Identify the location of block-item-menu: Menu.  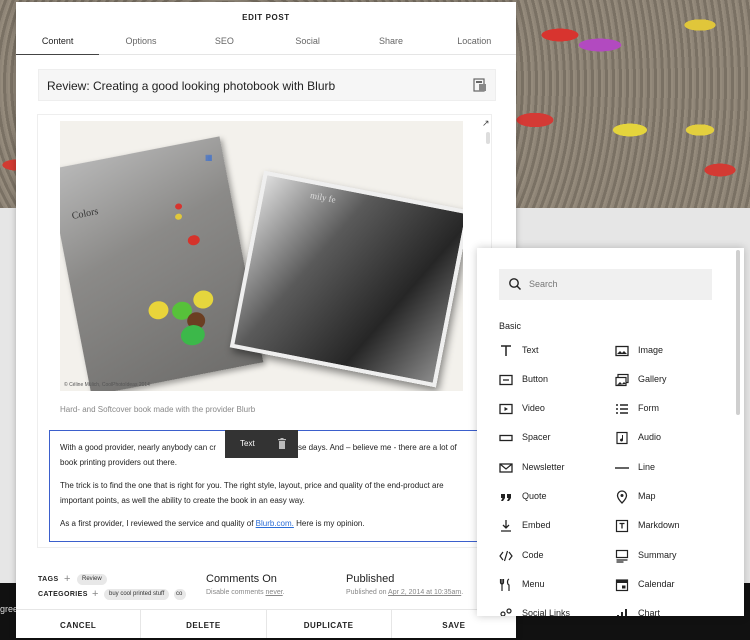
(554, 585).